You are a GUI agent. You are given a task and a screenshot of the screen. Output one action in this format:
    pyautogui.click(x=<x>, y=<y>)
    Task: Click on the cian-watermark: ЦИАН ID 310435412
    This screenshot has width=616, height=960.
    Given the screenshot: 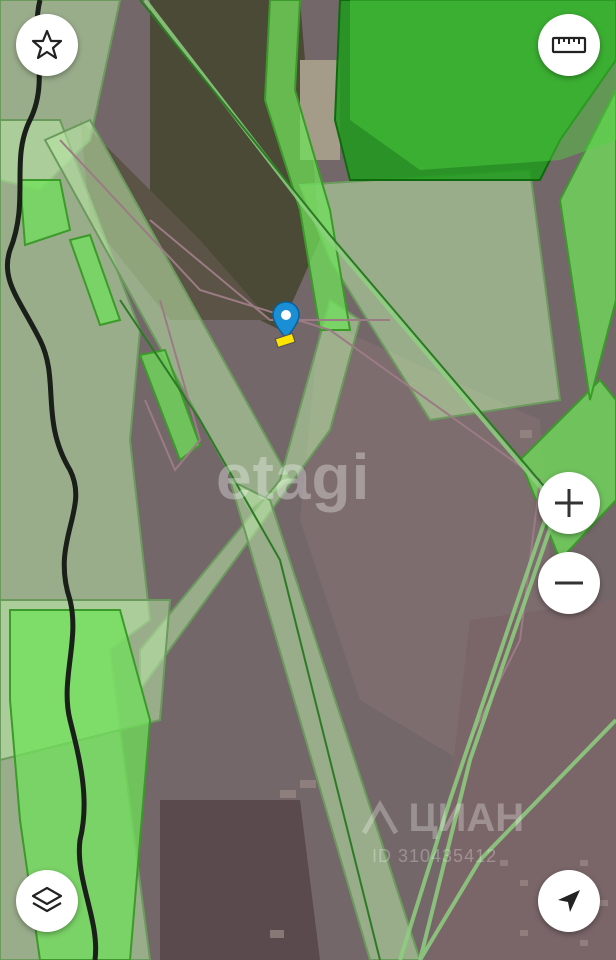 What is the action you would take?
    pyautogui.click(x=442, y=831)
    